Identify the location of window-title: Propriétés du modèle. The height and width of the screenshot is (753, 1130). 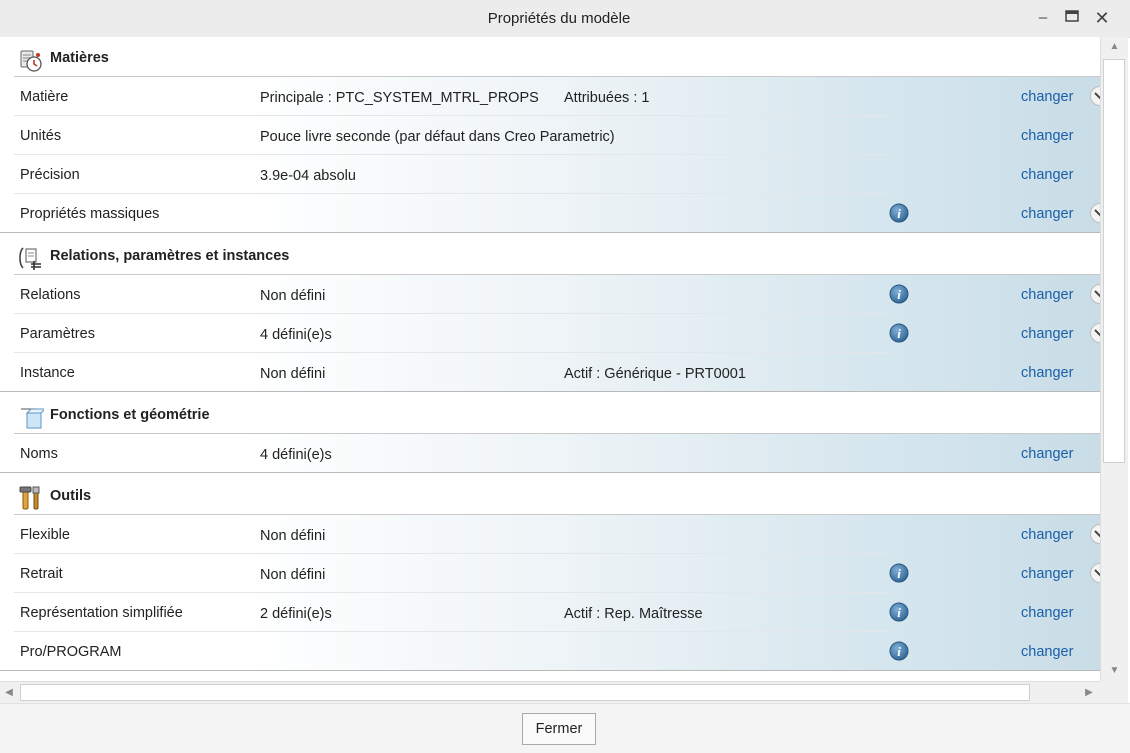
(559, 18).